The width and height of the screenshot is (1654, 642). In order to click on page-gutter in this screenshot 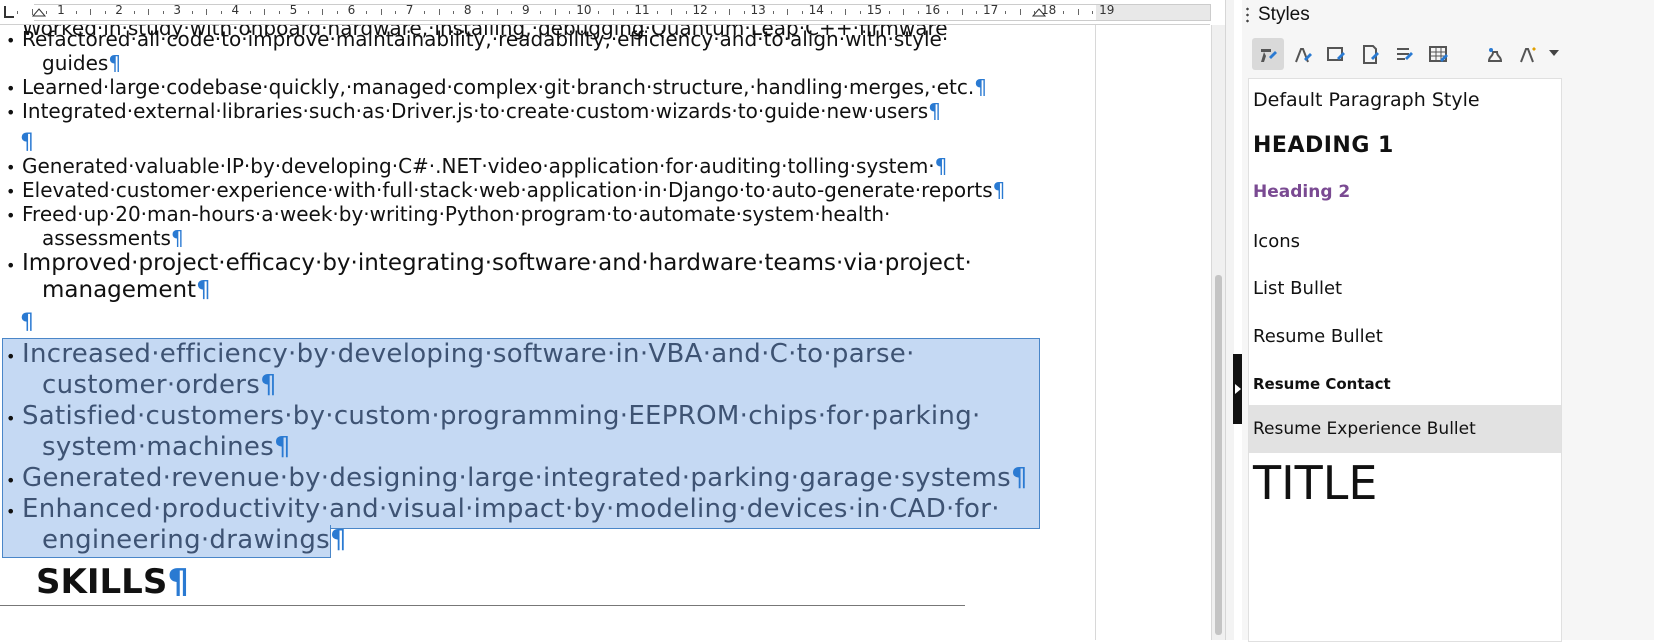, I will do `click(1154, 332)`.